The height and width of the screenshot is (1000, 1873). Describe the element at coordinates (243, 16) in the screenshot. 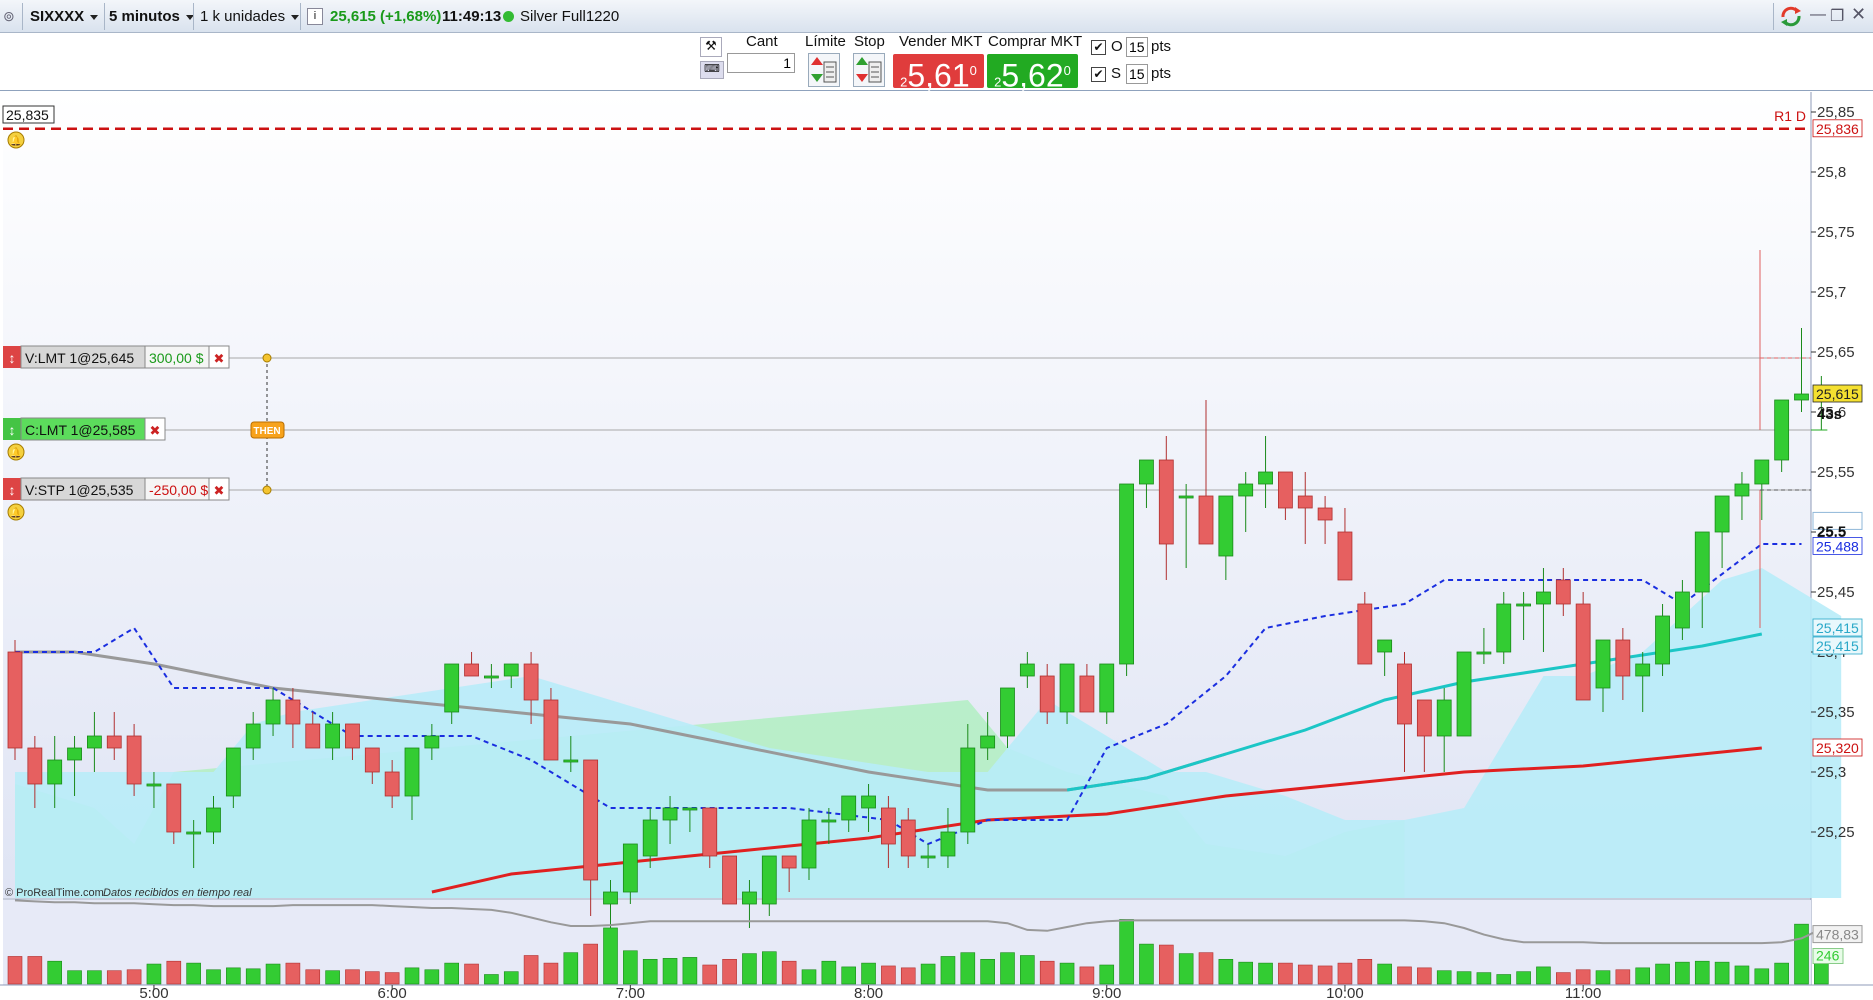

I see `units-label: 1 k unidades` at that location.